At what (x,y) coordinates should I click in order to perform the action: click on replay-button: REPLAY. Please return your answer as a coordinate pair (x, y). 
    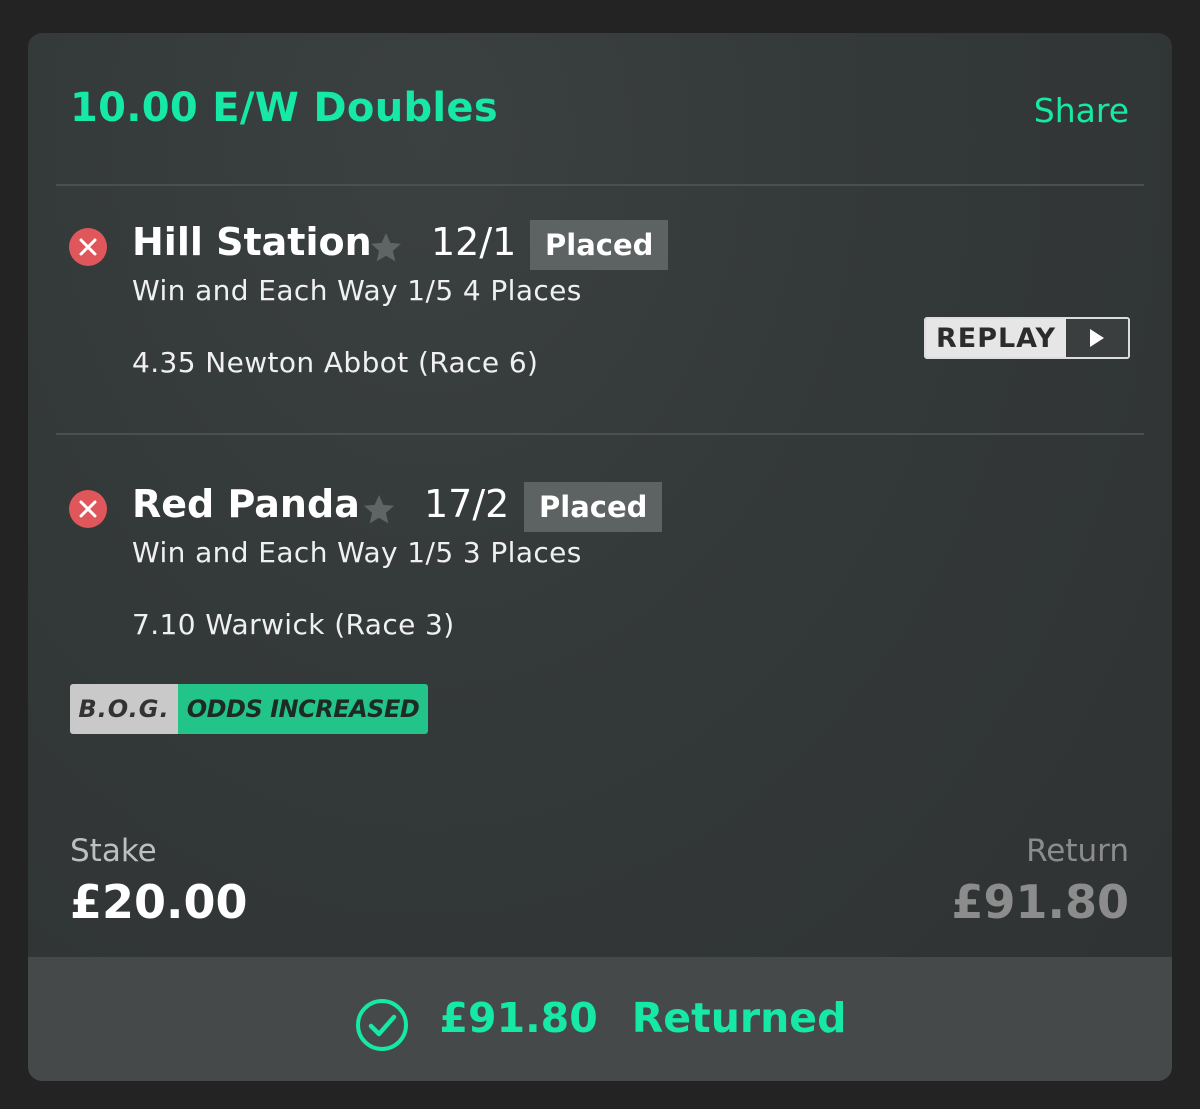
    Looking at the image, I should click on (1027, 338).